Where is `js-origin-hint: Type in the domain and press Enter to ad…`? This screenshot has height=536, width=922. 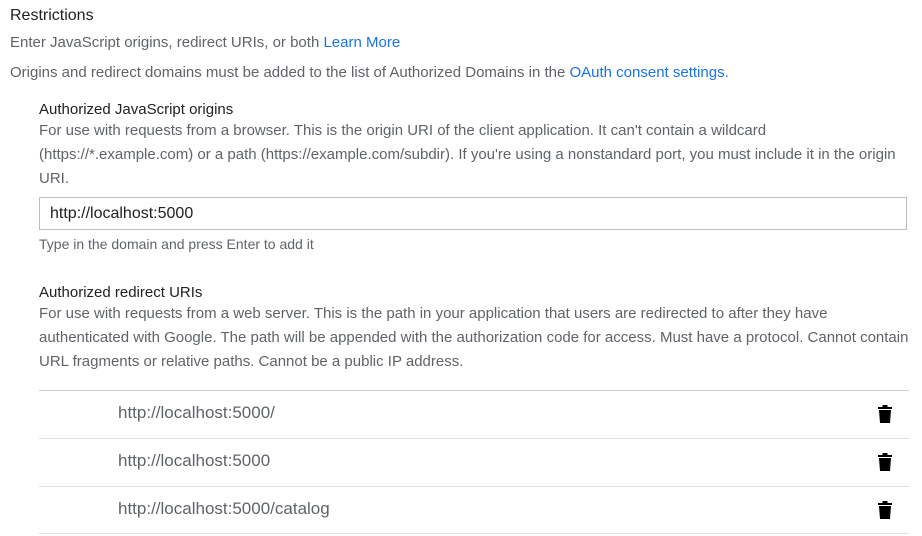
js-origin-hint: Type in the domain and press Enter to ad… is located at coordinates (176, 244).